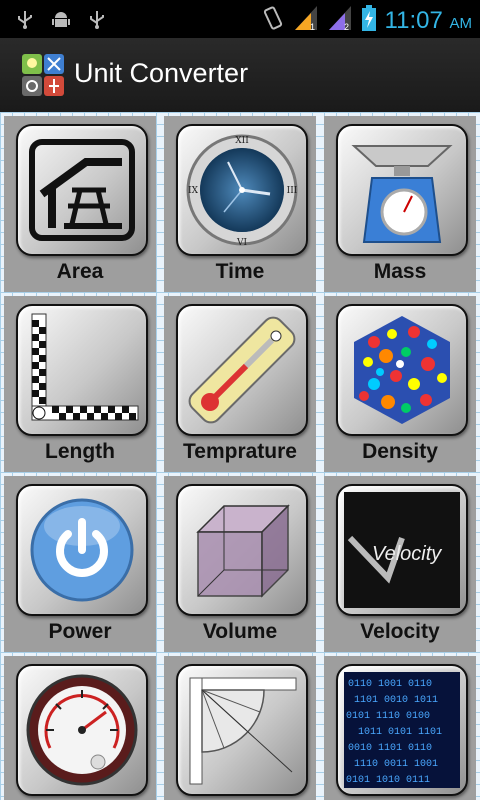 The image size is (480, 800). I want to click on tile-label: Length, so click(80, 451).